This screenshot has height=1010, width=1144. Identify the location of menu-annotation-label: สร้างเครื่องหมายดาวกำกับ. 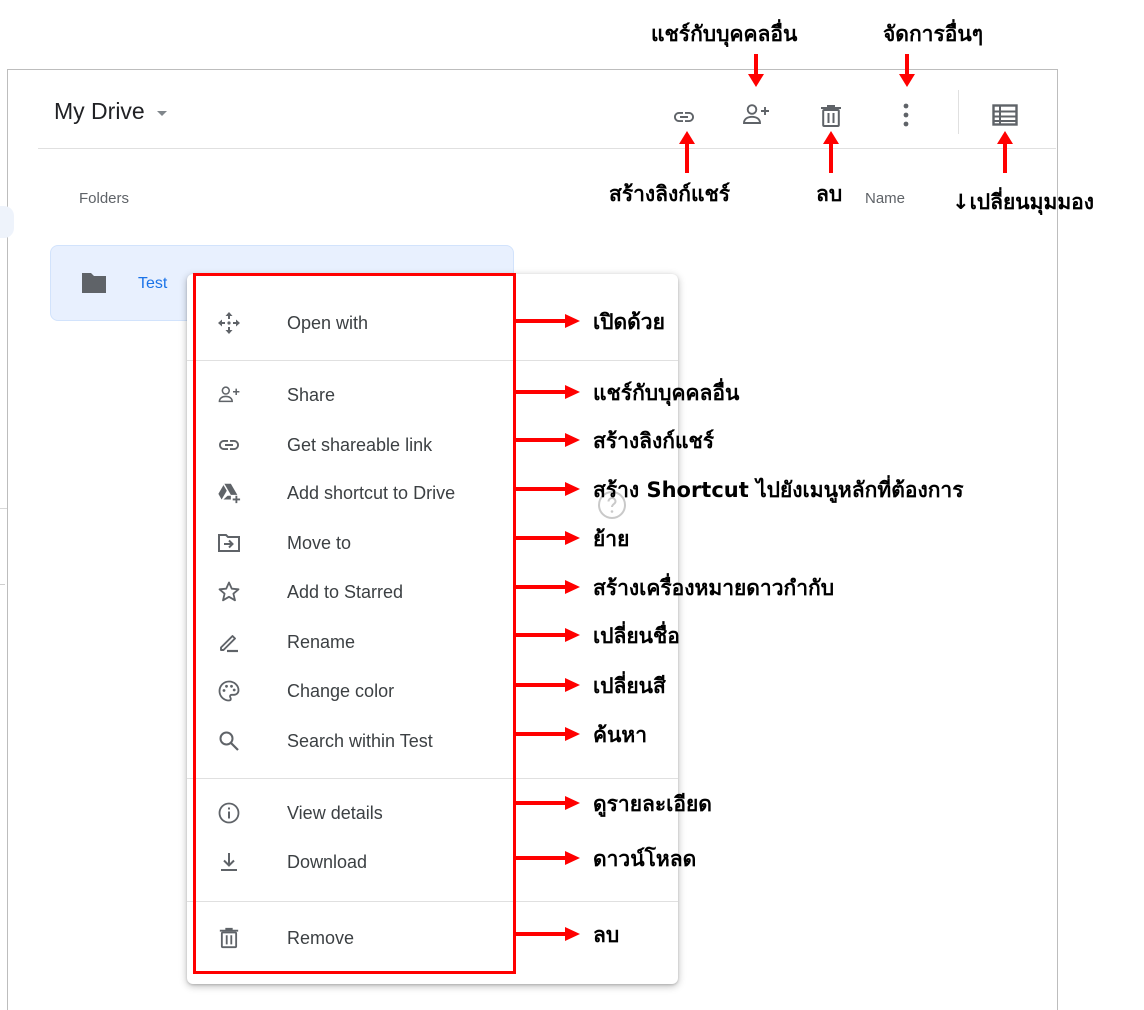
(714, 588).